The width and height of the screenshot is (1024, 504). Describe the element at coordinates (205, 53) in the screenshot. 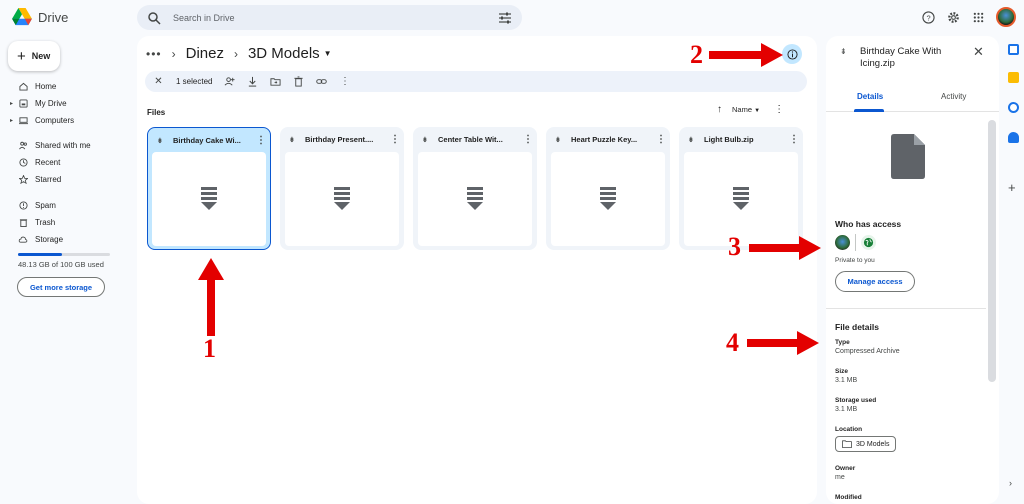

I see `breadcrumb-parent: Dinez` at that location.